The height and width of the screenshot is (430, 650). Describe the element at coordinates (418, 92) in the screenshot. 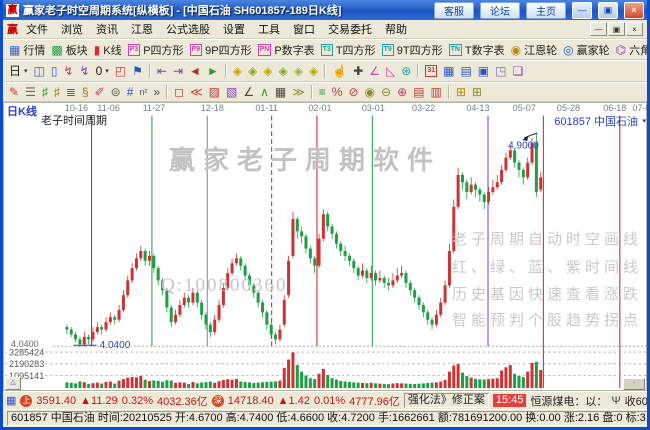

I see `ladder1-tool-icon: ▤` at that location.